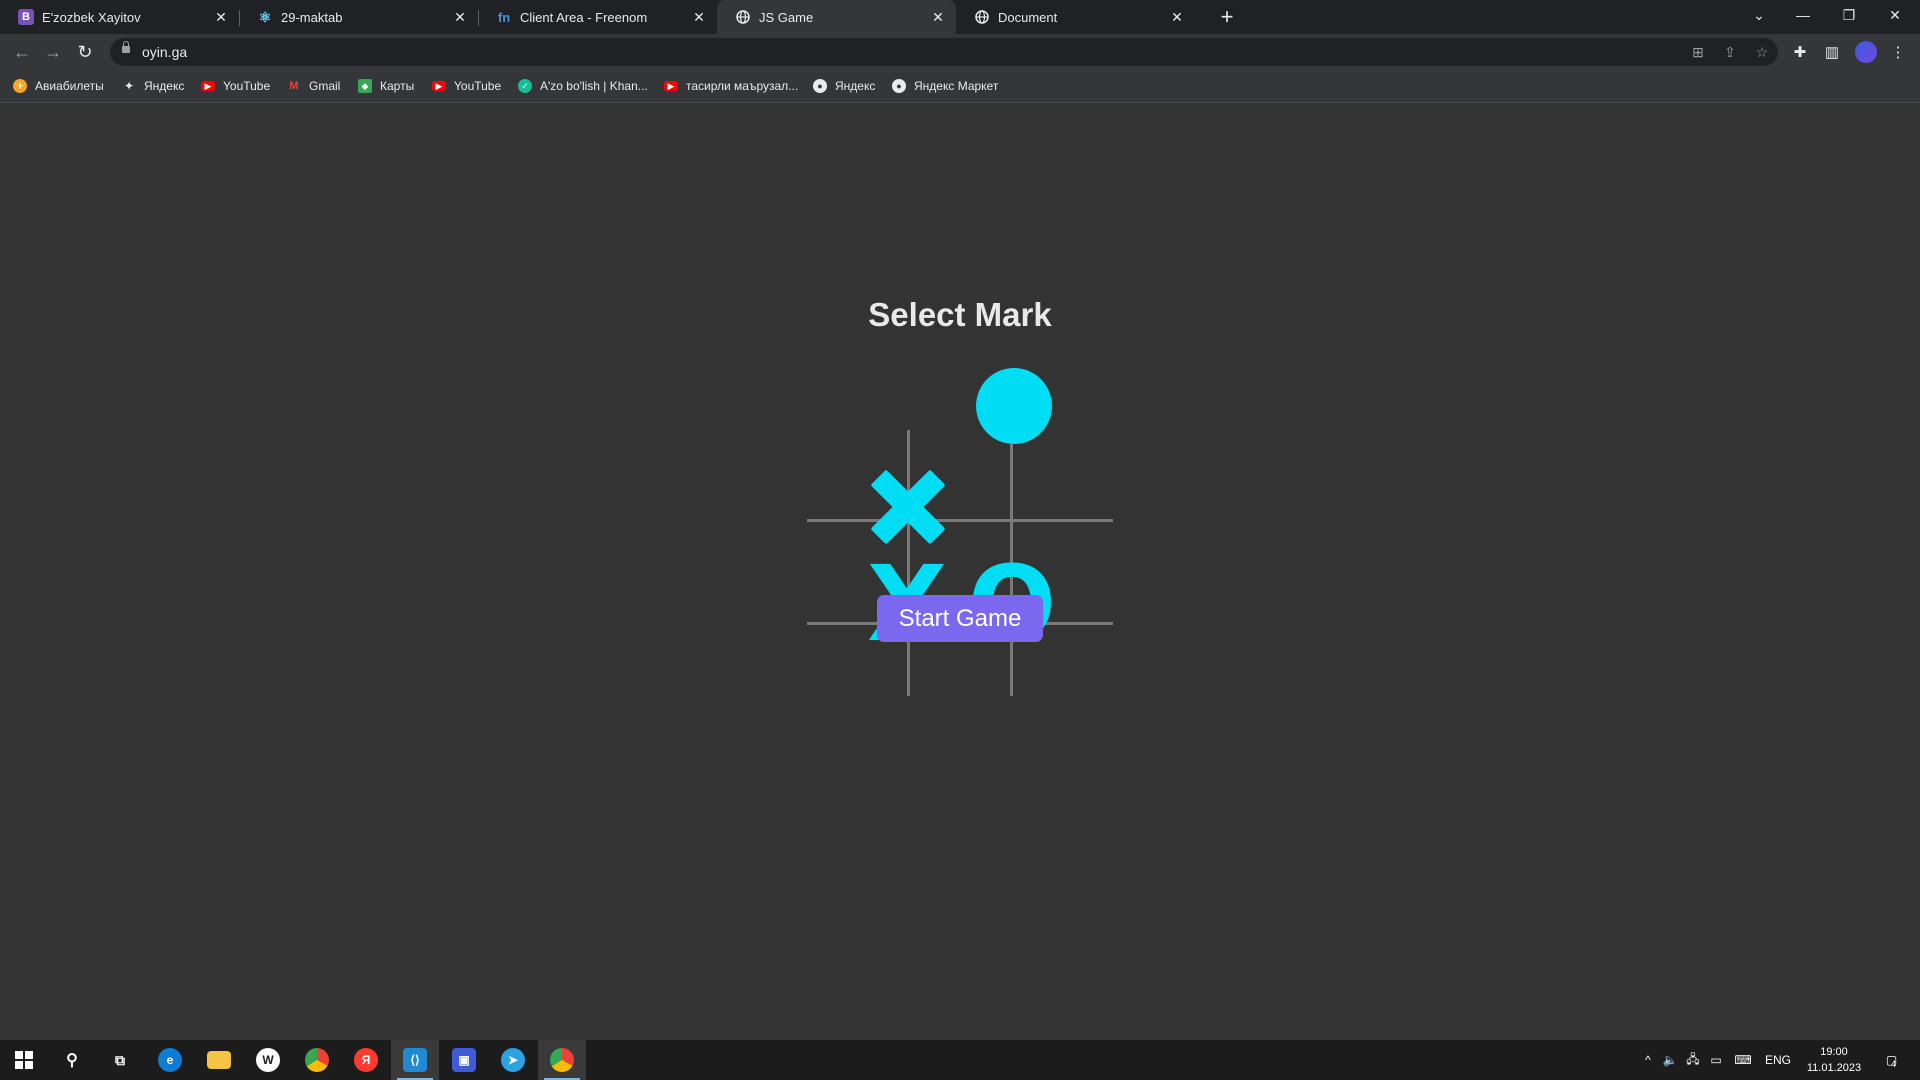 The height and width of the screenshot is (1080, 1920). I want to click on address-bar: oyin.ga ⊞ ⇪ ☆, so click(944, 52).